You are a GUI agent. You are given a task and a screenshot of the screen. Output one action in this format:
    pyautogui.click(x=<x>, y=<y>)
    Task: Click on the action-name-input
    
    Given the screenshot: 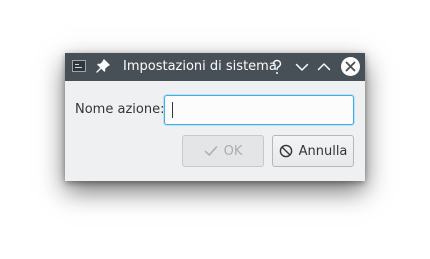 What is the action you would take?
    pyautogui.click(x=259, y=110)
    